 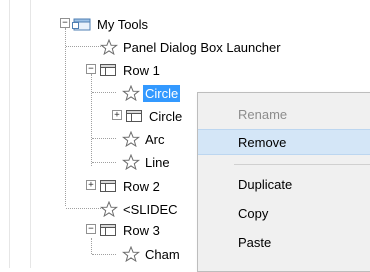 I want to click on menu-item-rename: Rename, so click(x=284, y=114).